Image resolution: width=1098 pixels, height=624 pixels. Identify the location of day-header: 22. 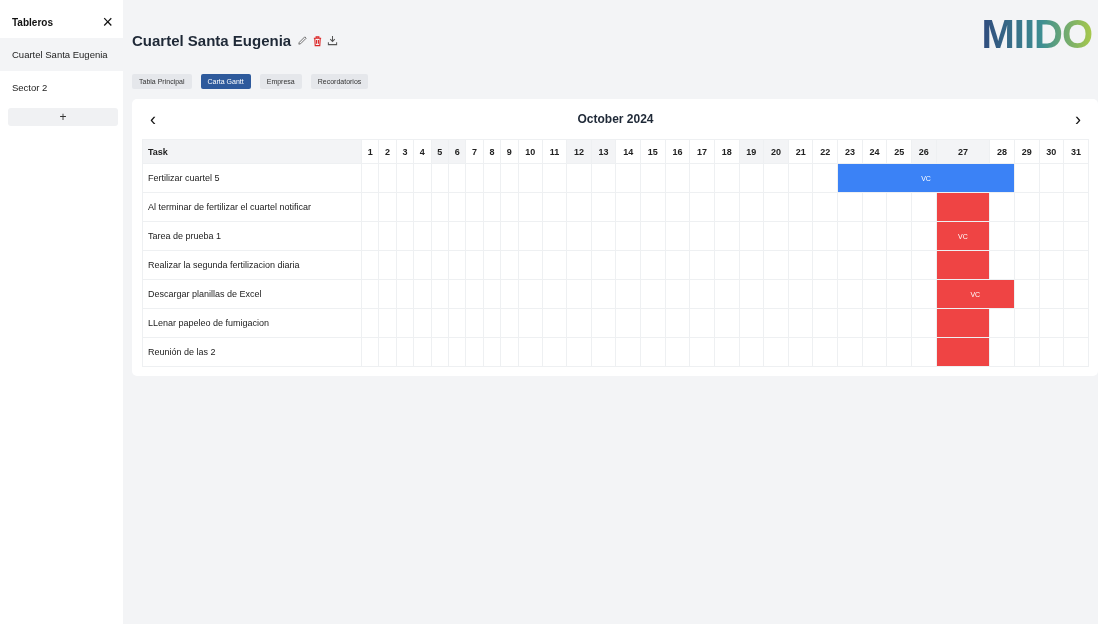
(825, 151).